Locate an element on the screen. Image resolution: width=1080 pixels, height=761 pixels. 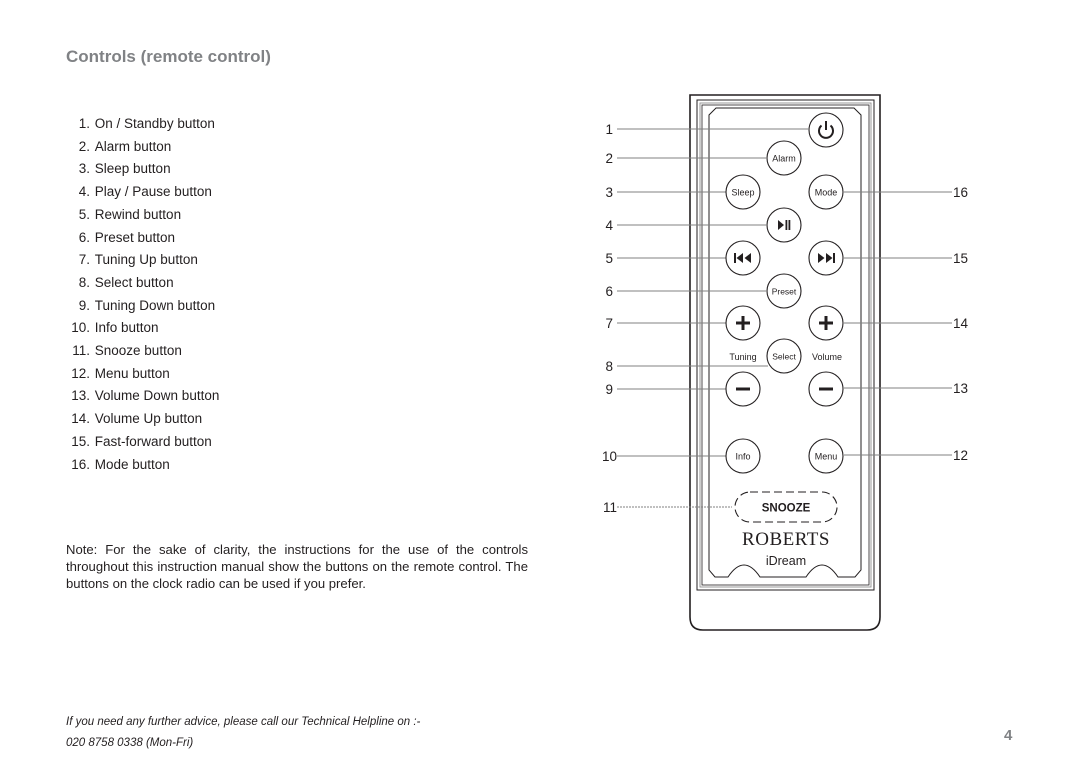
info-button: Info is located at coordinates (743, 456).